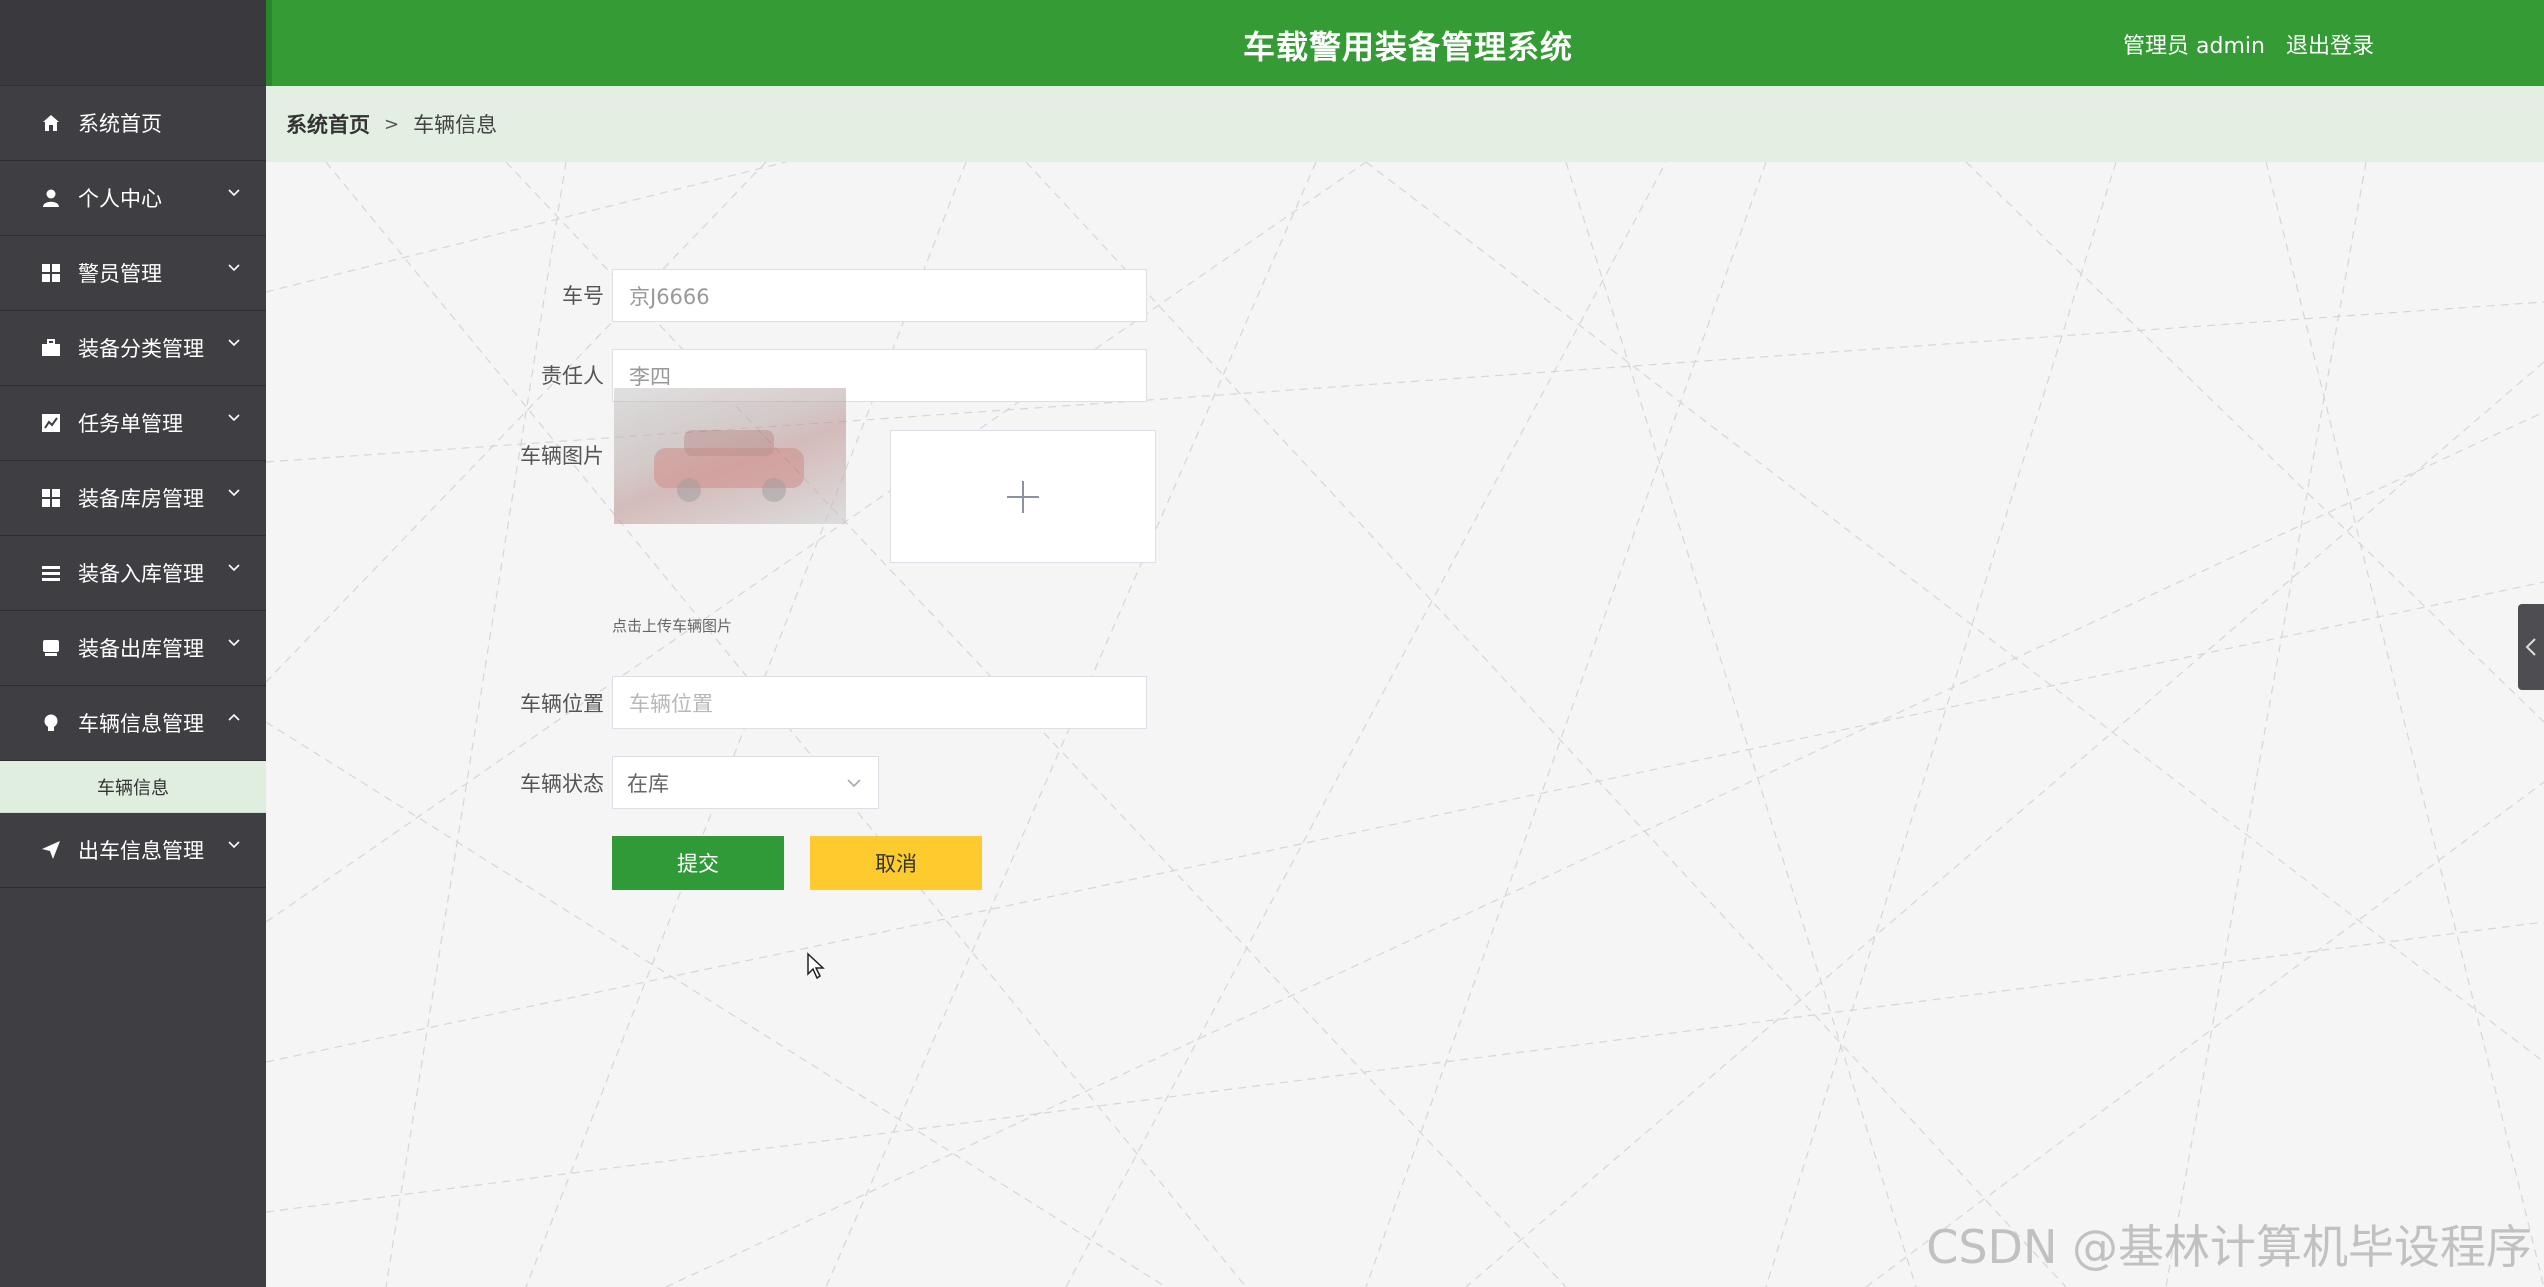 The width and height of the screenshot is (2544, 1287). What do you see at coordinates (1405, 124) in the screenshot?
I see `breadcrumb: 系统首页 > 车辆信息` at bounding box center [1405, 124].